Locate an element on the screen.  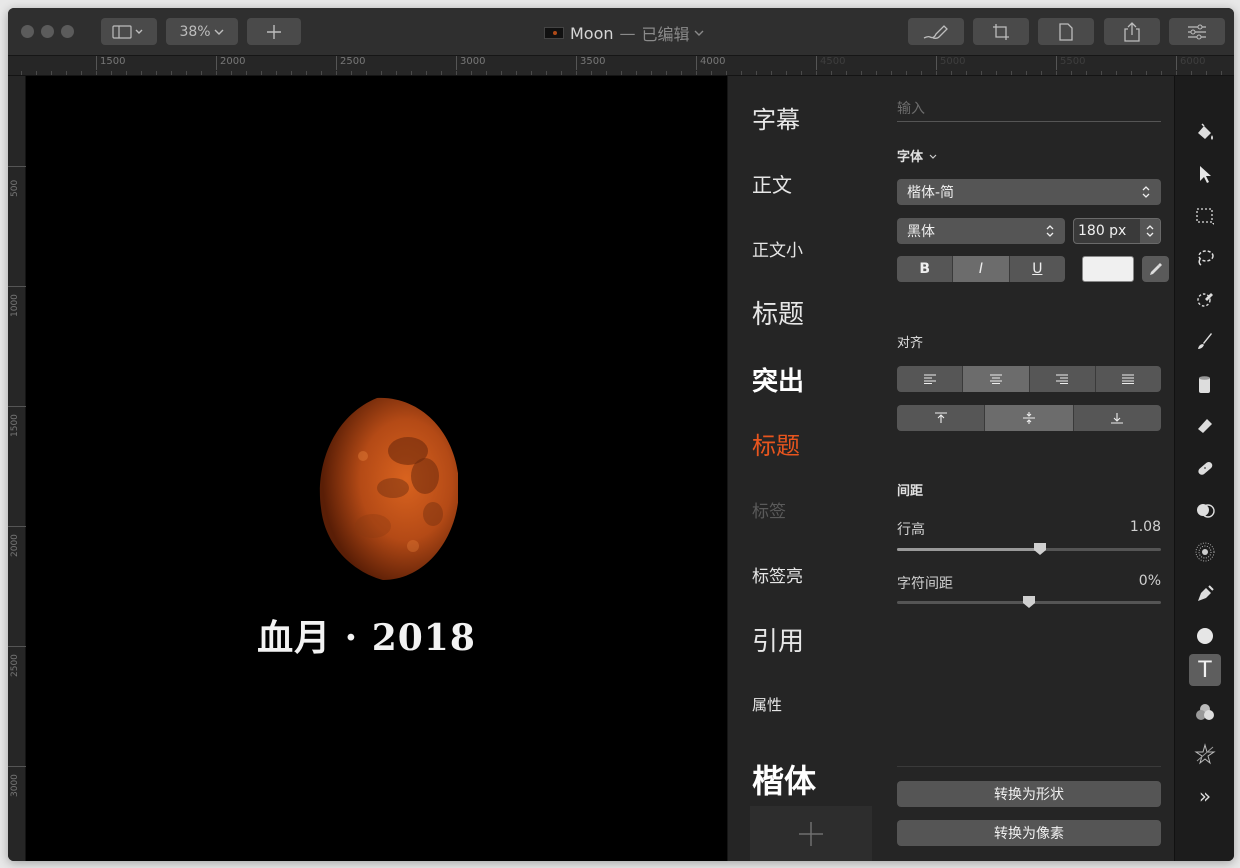
share-button is located at coordinates (1132, 31).